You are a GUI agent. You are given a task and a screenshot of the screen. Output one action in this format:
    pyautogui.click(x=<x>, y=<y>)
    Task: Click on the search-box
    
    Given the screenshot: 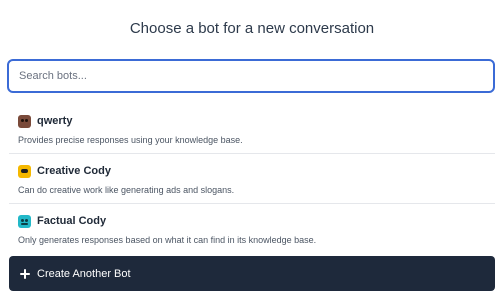 What is the action you would take?
    pyautogui.click(x=251, y=76)
    